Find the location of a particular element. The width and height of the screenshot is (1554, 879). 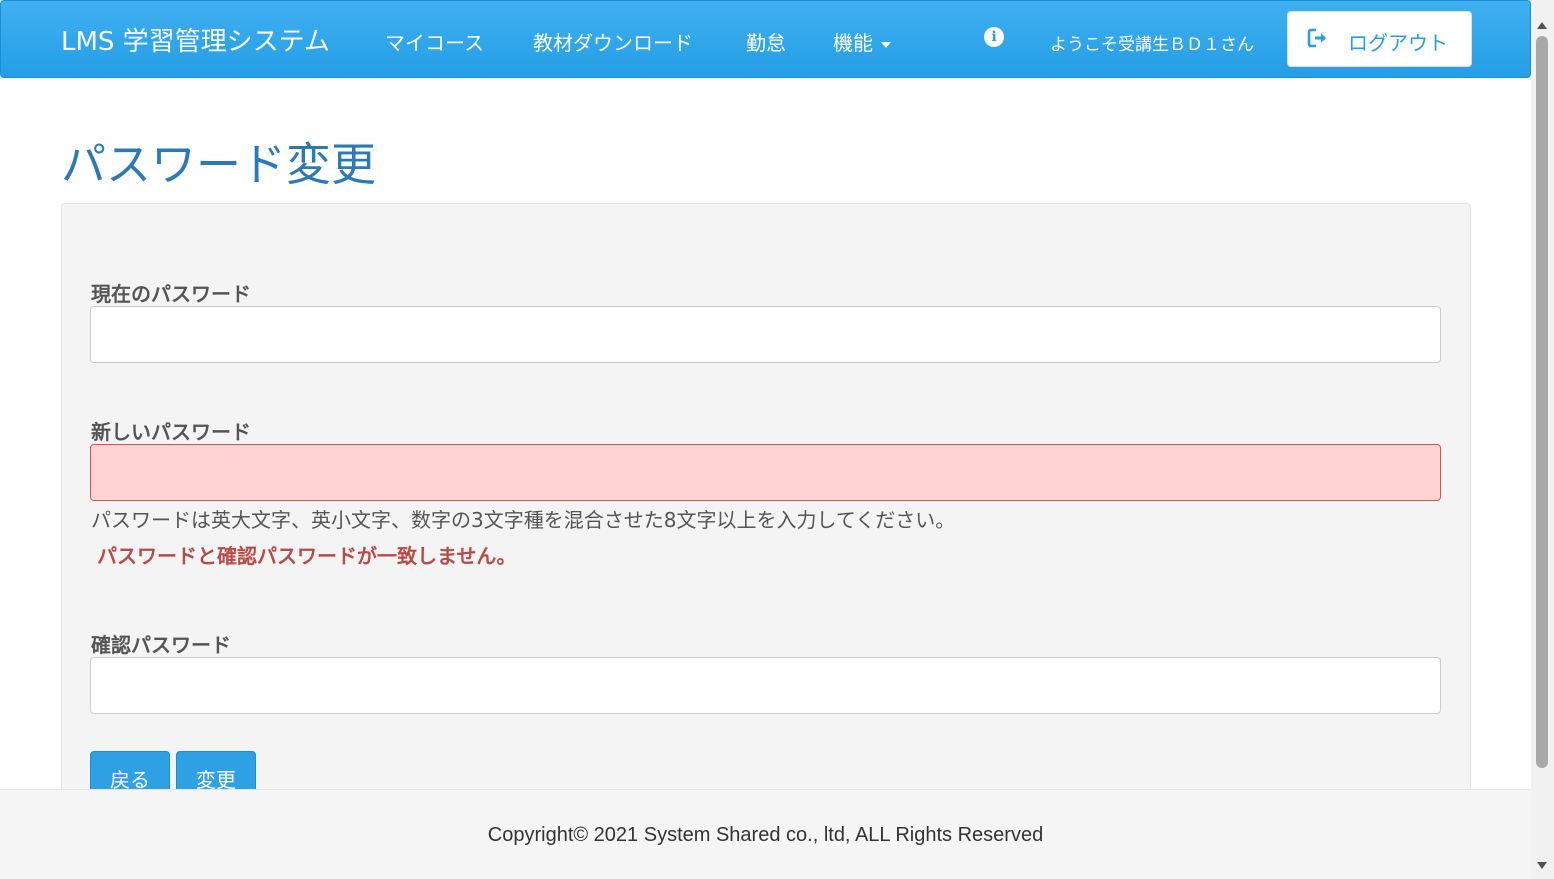

welcome-message: ようこそ受講生ＢＤ１さん is located at coordinates (1152, 45).